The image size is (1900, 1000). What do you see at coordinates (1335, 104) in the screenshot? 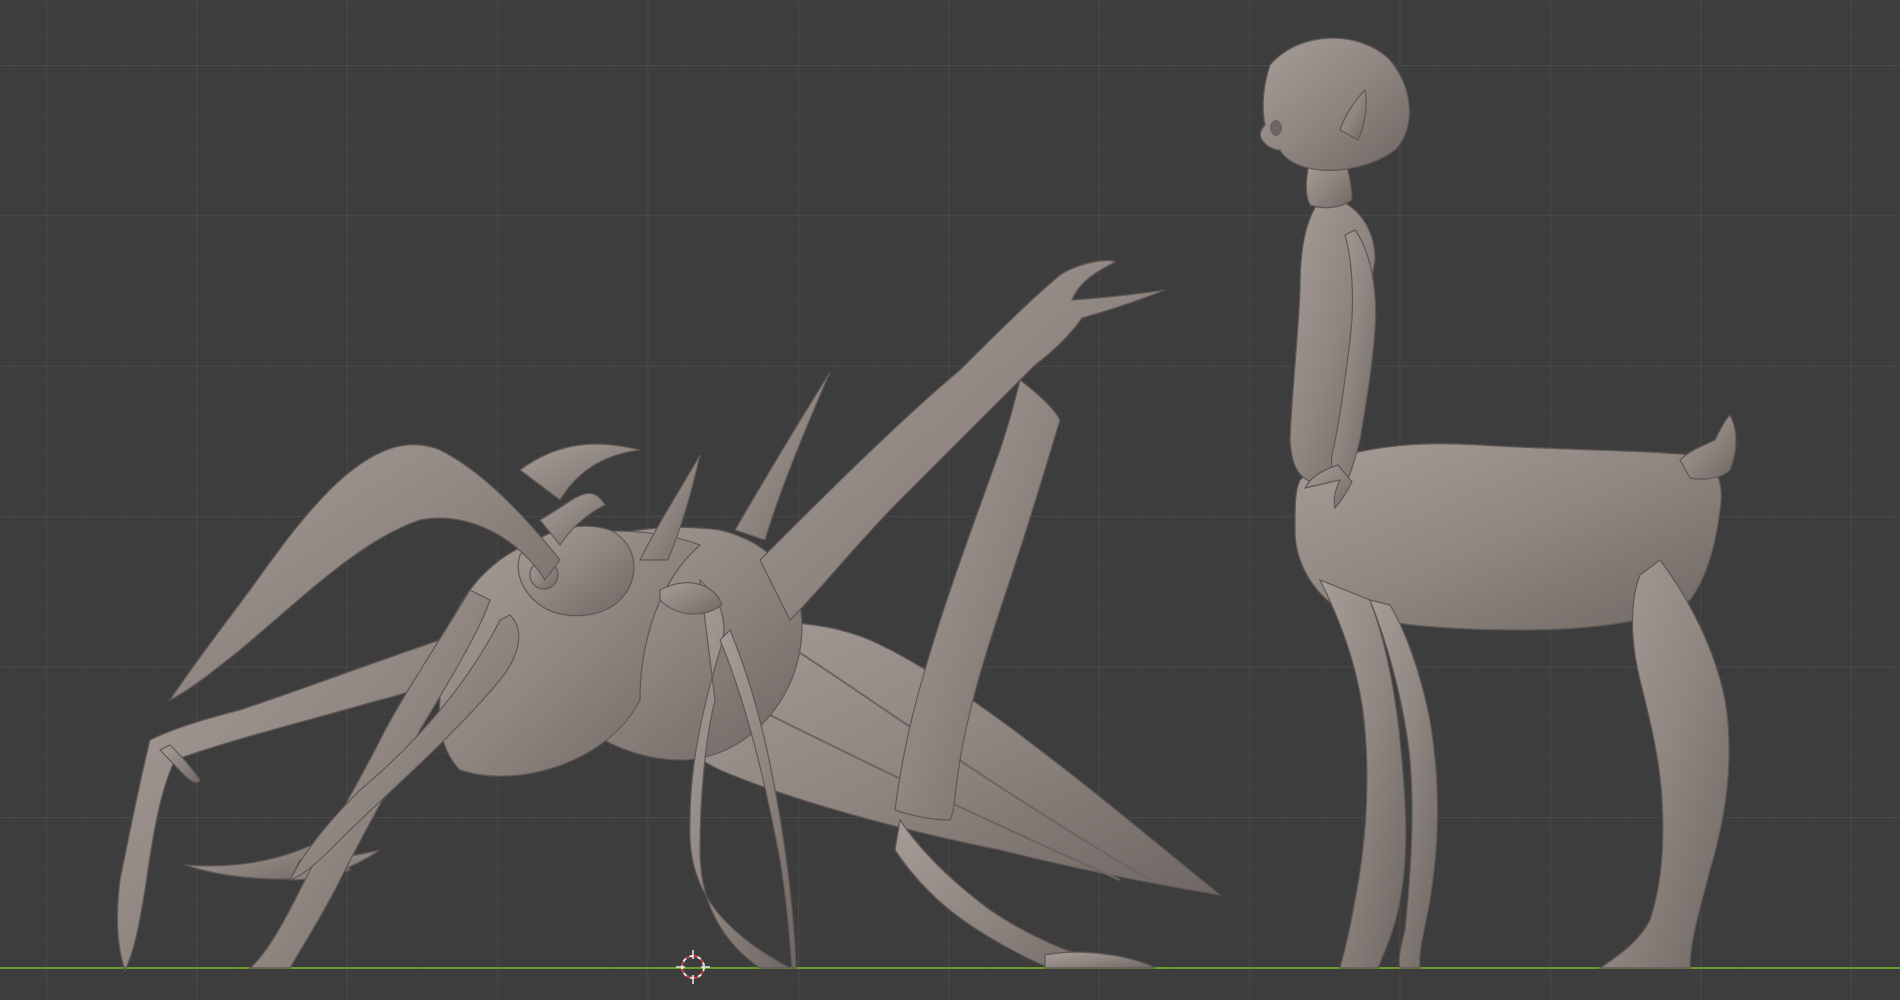
I see `centaur-head` at bounding box center [1335, 104].